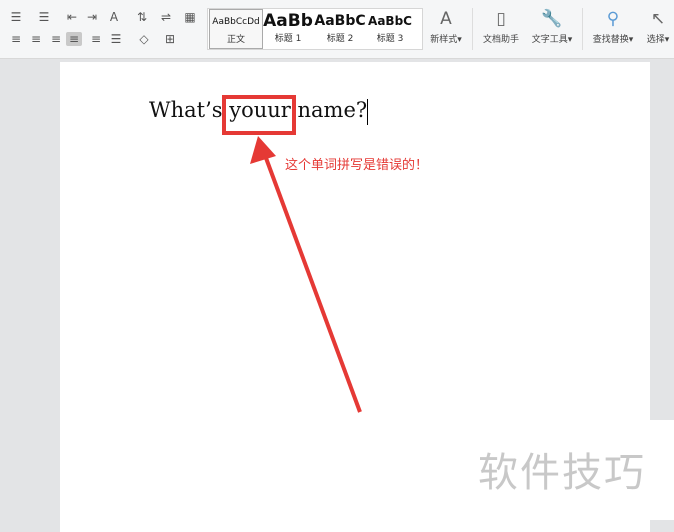 Image resolution: width=674 pixels, height=532 pixels. Describe the element at coordinates (562, 473) in the screenshot. I see `watermark-text: 软件技巧` at that location.